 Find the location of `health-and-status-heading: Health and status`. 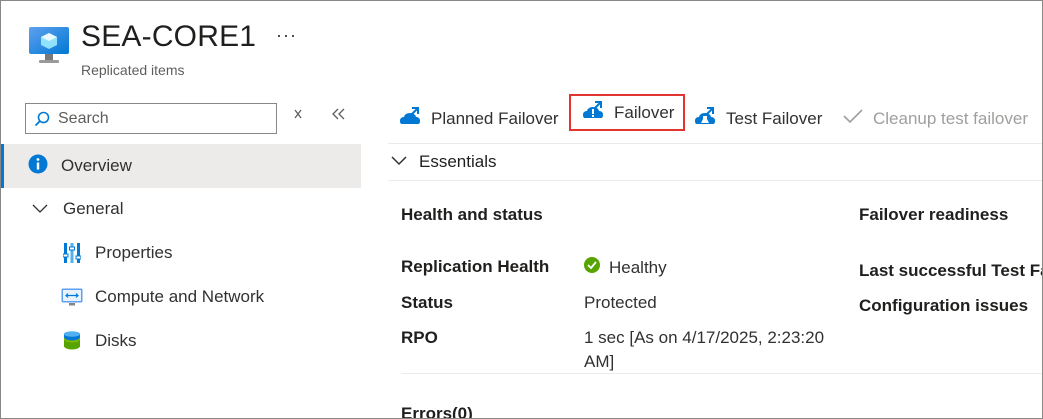

health-and-status-heading: Health and status is located at coordinates (472, 214).